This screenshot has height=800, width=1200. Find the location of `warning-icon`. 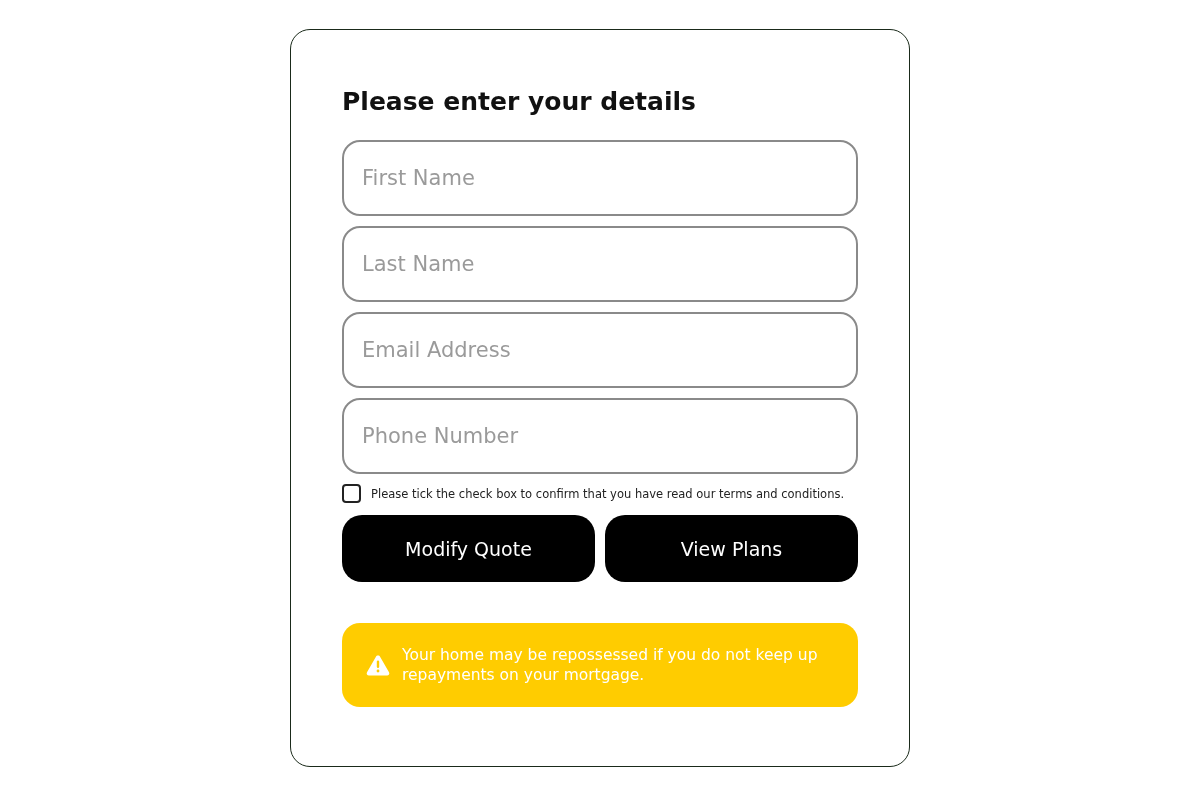

warning-icon is located at coordinates (378, 665).